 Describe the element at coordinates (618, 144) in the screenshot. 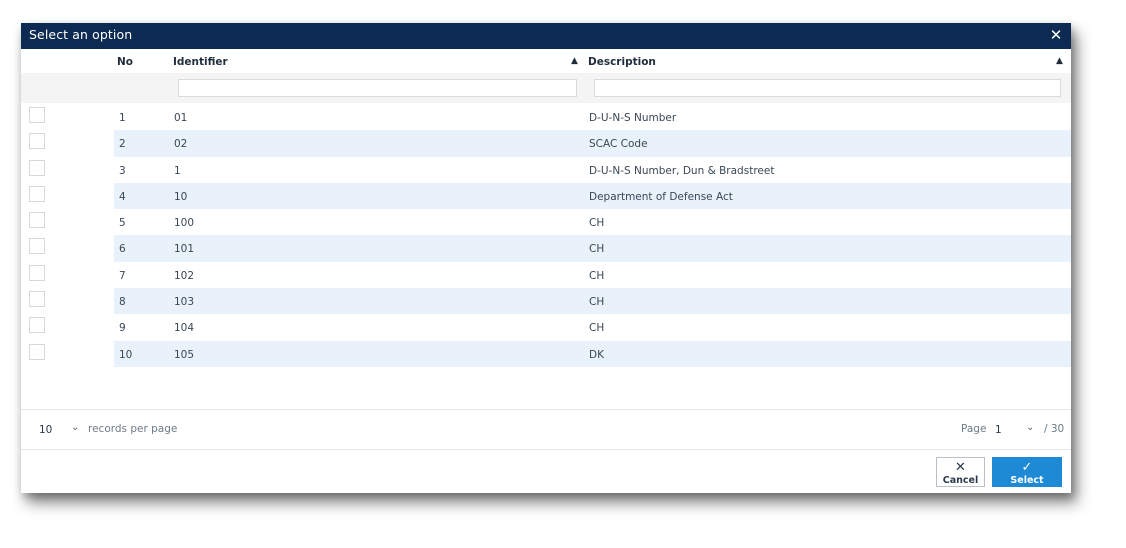

I see `cell-description: SCAC Code` at that location.